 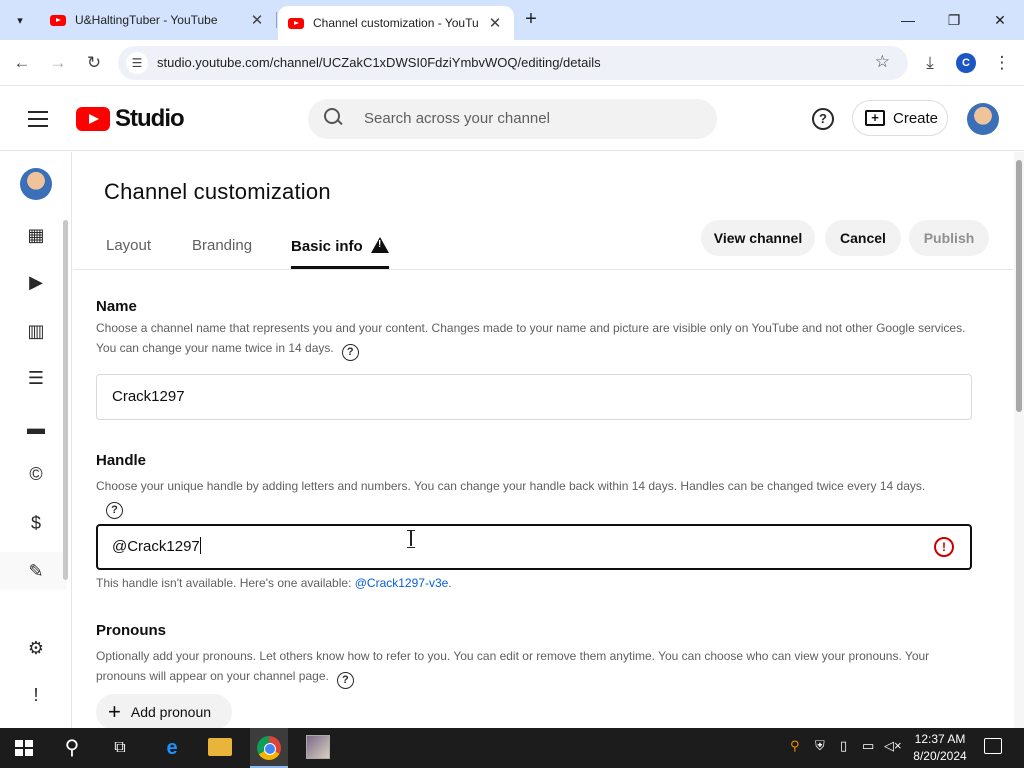 I want to click on browser-tab-channel-customization: Channel customization - YouTu ✕, so click(x=396, y=23).